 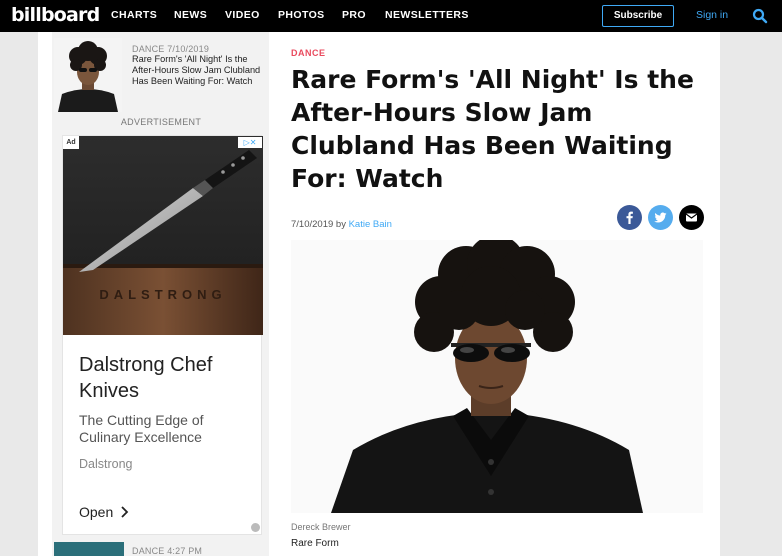 What do you see at coordinates (88, 75) in the screenshot?
I see `sidebar-article-thumbnail` at bounding box center [88, 75].